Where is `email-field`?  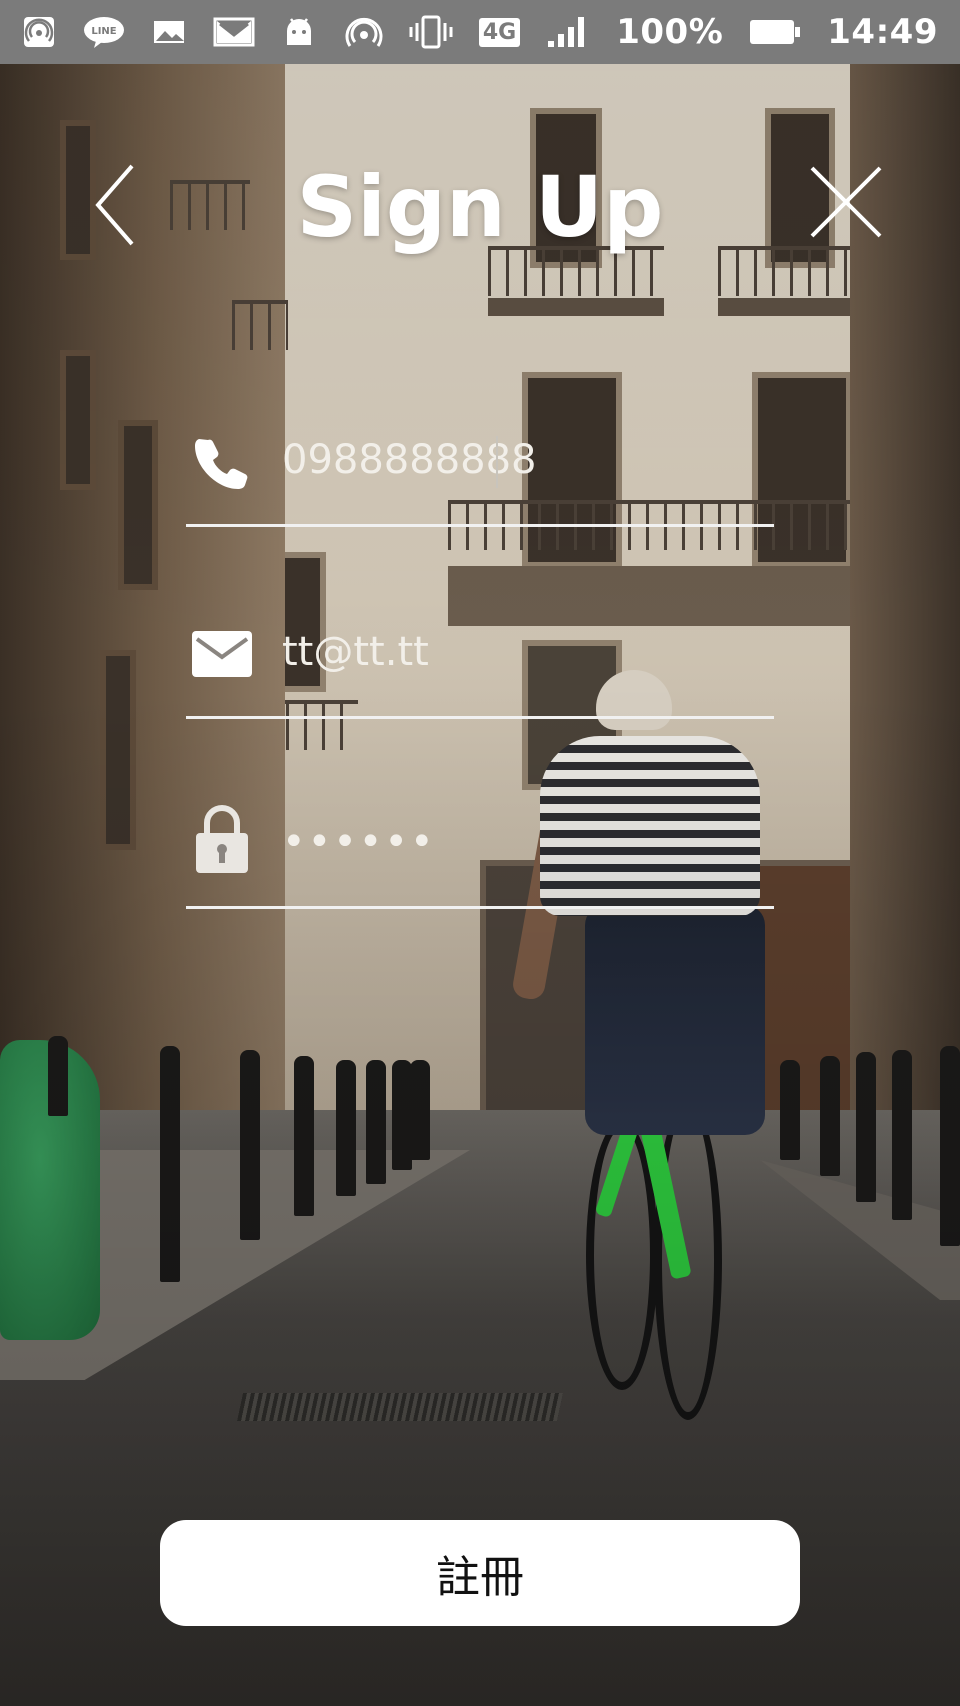
email-field is located at coordinates (480, 682).